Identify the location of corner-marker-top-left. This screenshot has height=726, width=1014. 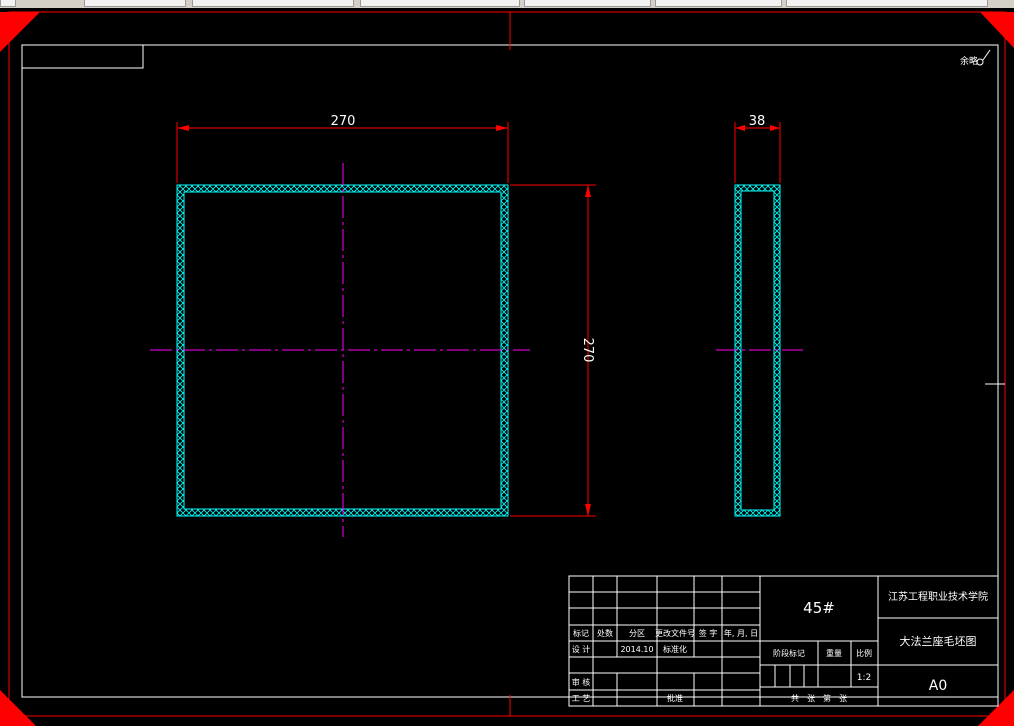
(20, 32).